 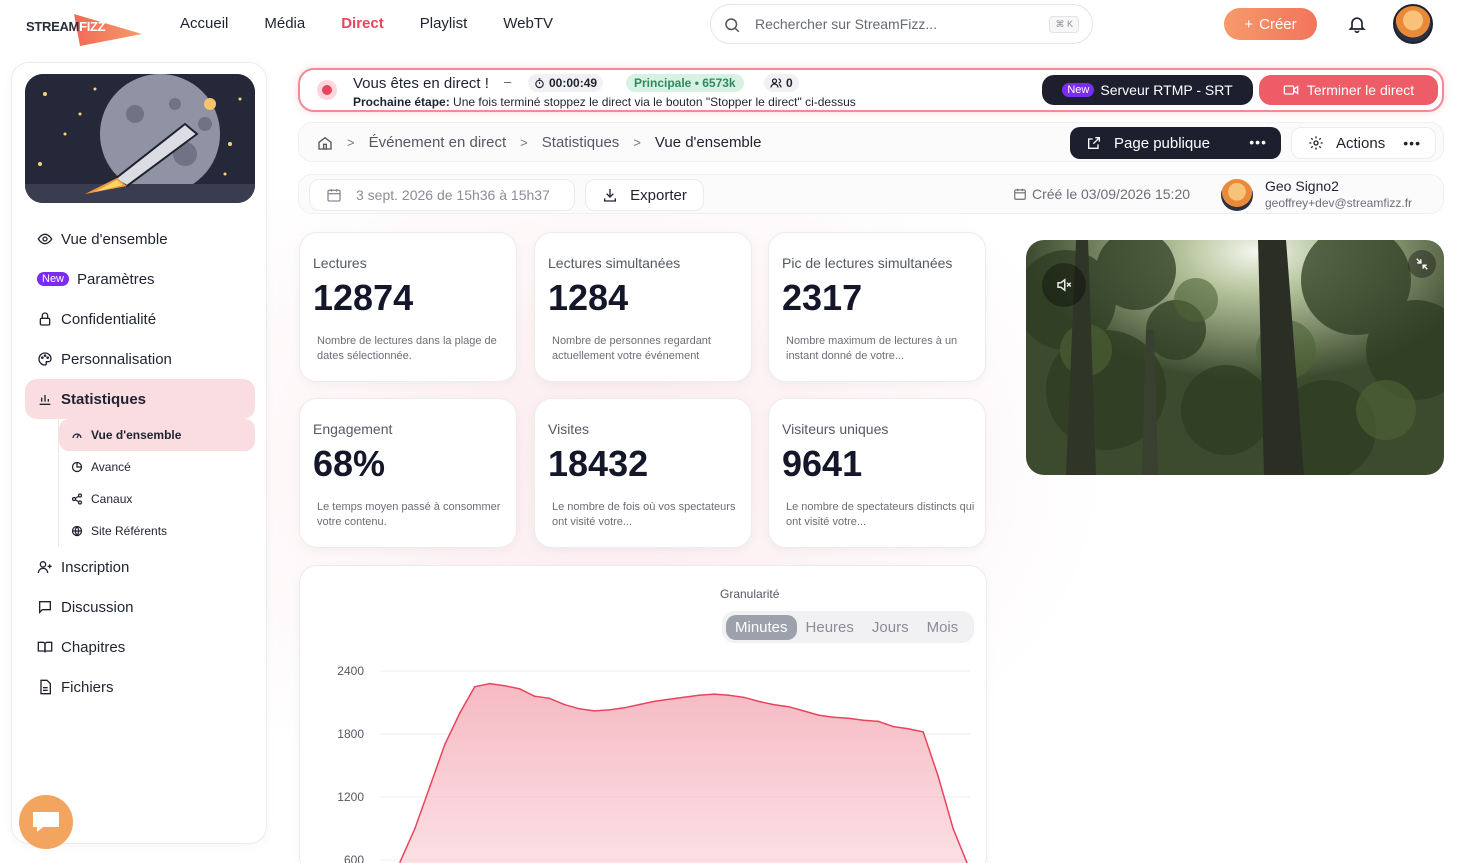 What do you see at coordinates (566, 83) in the screenshot?
I see `live-timer: 00:00:49` at bounding box center [566, 83].